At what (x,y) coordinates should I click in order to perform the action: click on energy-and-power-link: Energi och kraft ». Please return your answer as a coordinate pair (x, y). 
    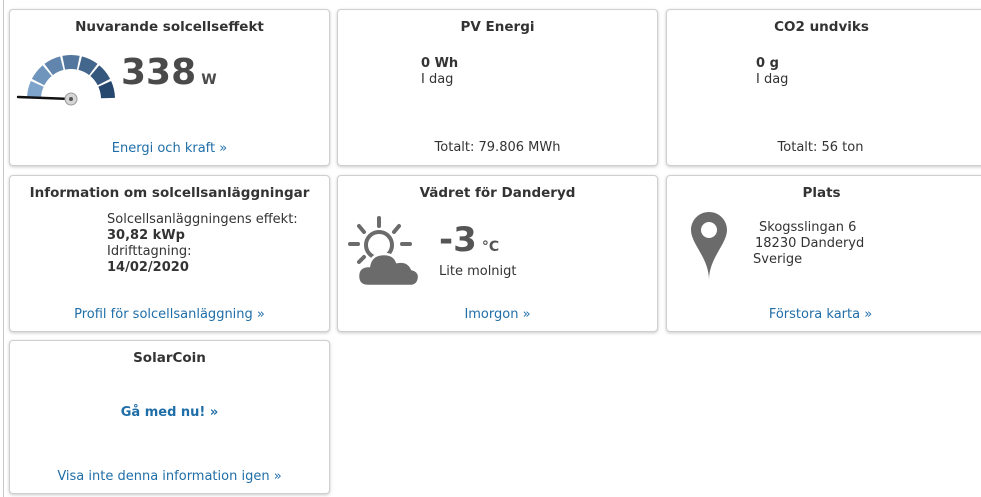
    Looking at the image, I should click on (169, 148).